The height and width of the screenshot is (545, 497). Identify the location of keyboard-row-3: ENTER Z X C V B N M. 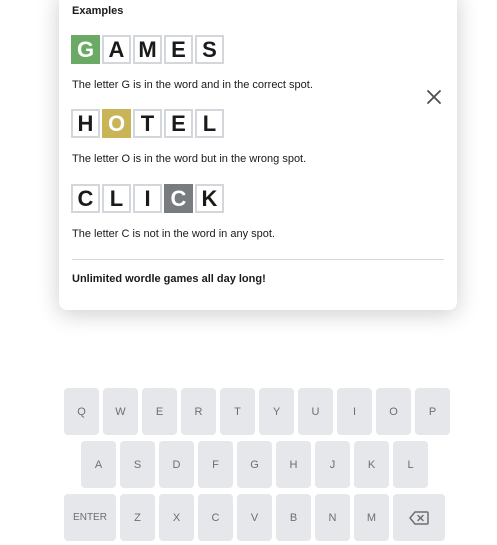
(254, 517).